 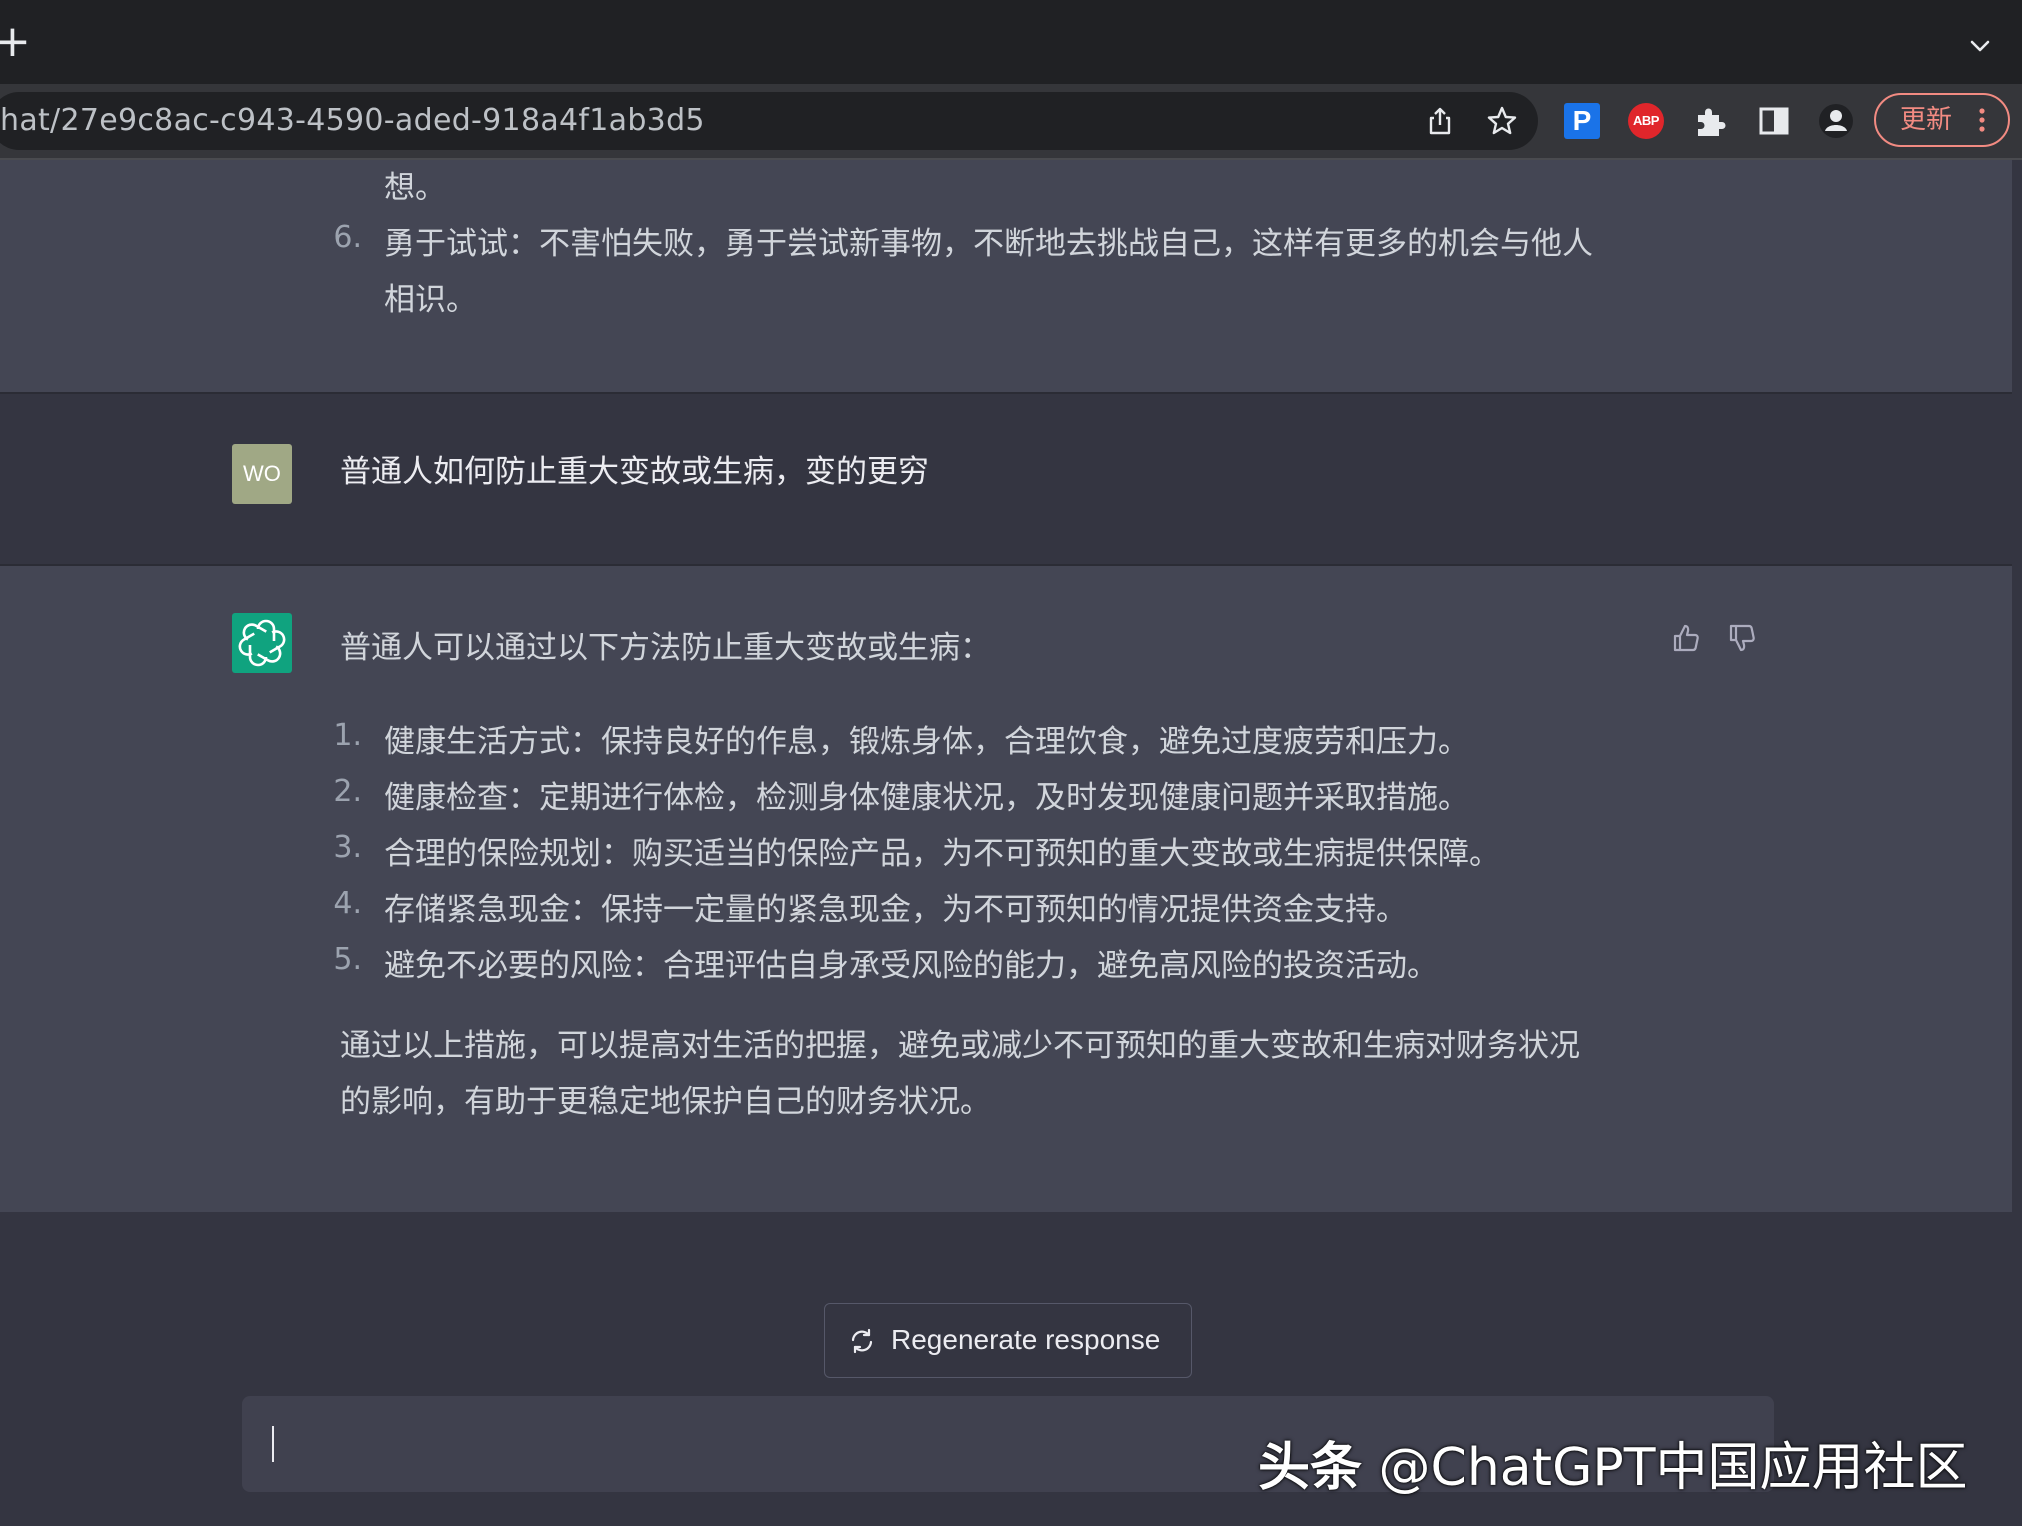 What do you see at coordinates (1742, 638) in the screenshot?
I see `thumbs-down-icon` at bounding box center [1742, 638].